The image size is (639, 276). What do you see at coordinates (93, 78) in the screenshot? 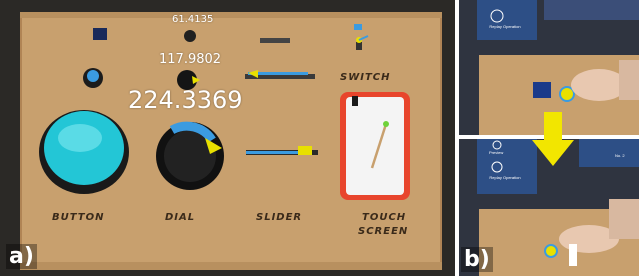
I see `small-knob` at bounding box center [93, 78].